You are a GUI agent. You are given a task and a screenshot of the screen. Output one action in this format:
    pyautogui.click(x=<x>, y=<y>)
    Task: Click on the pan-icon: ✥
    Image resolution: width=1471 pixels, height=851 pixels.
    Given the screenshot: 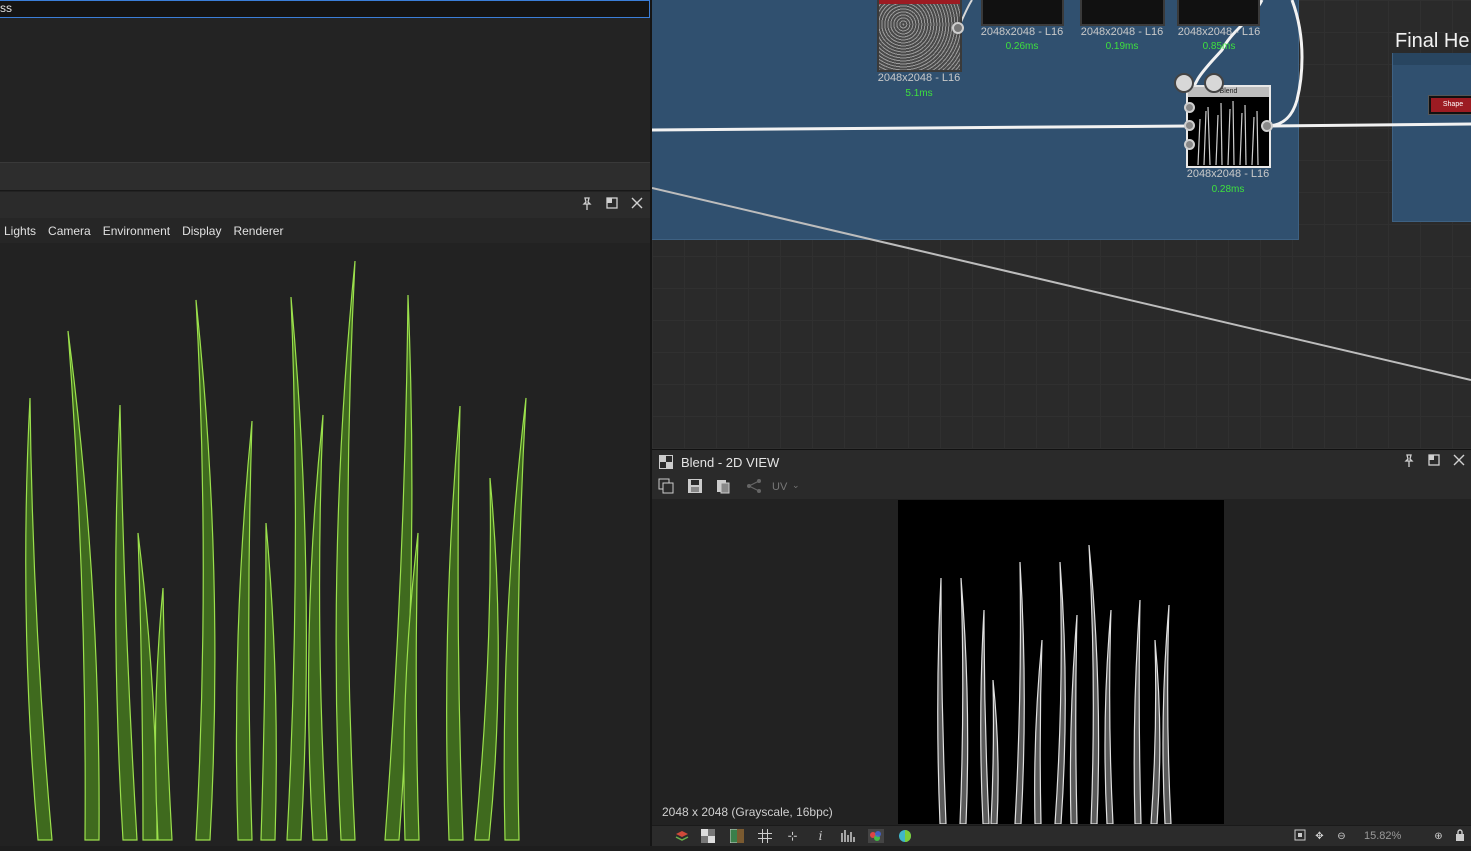 What is the action you would take?
    pyautogui.click(x=1319, y=836)
    